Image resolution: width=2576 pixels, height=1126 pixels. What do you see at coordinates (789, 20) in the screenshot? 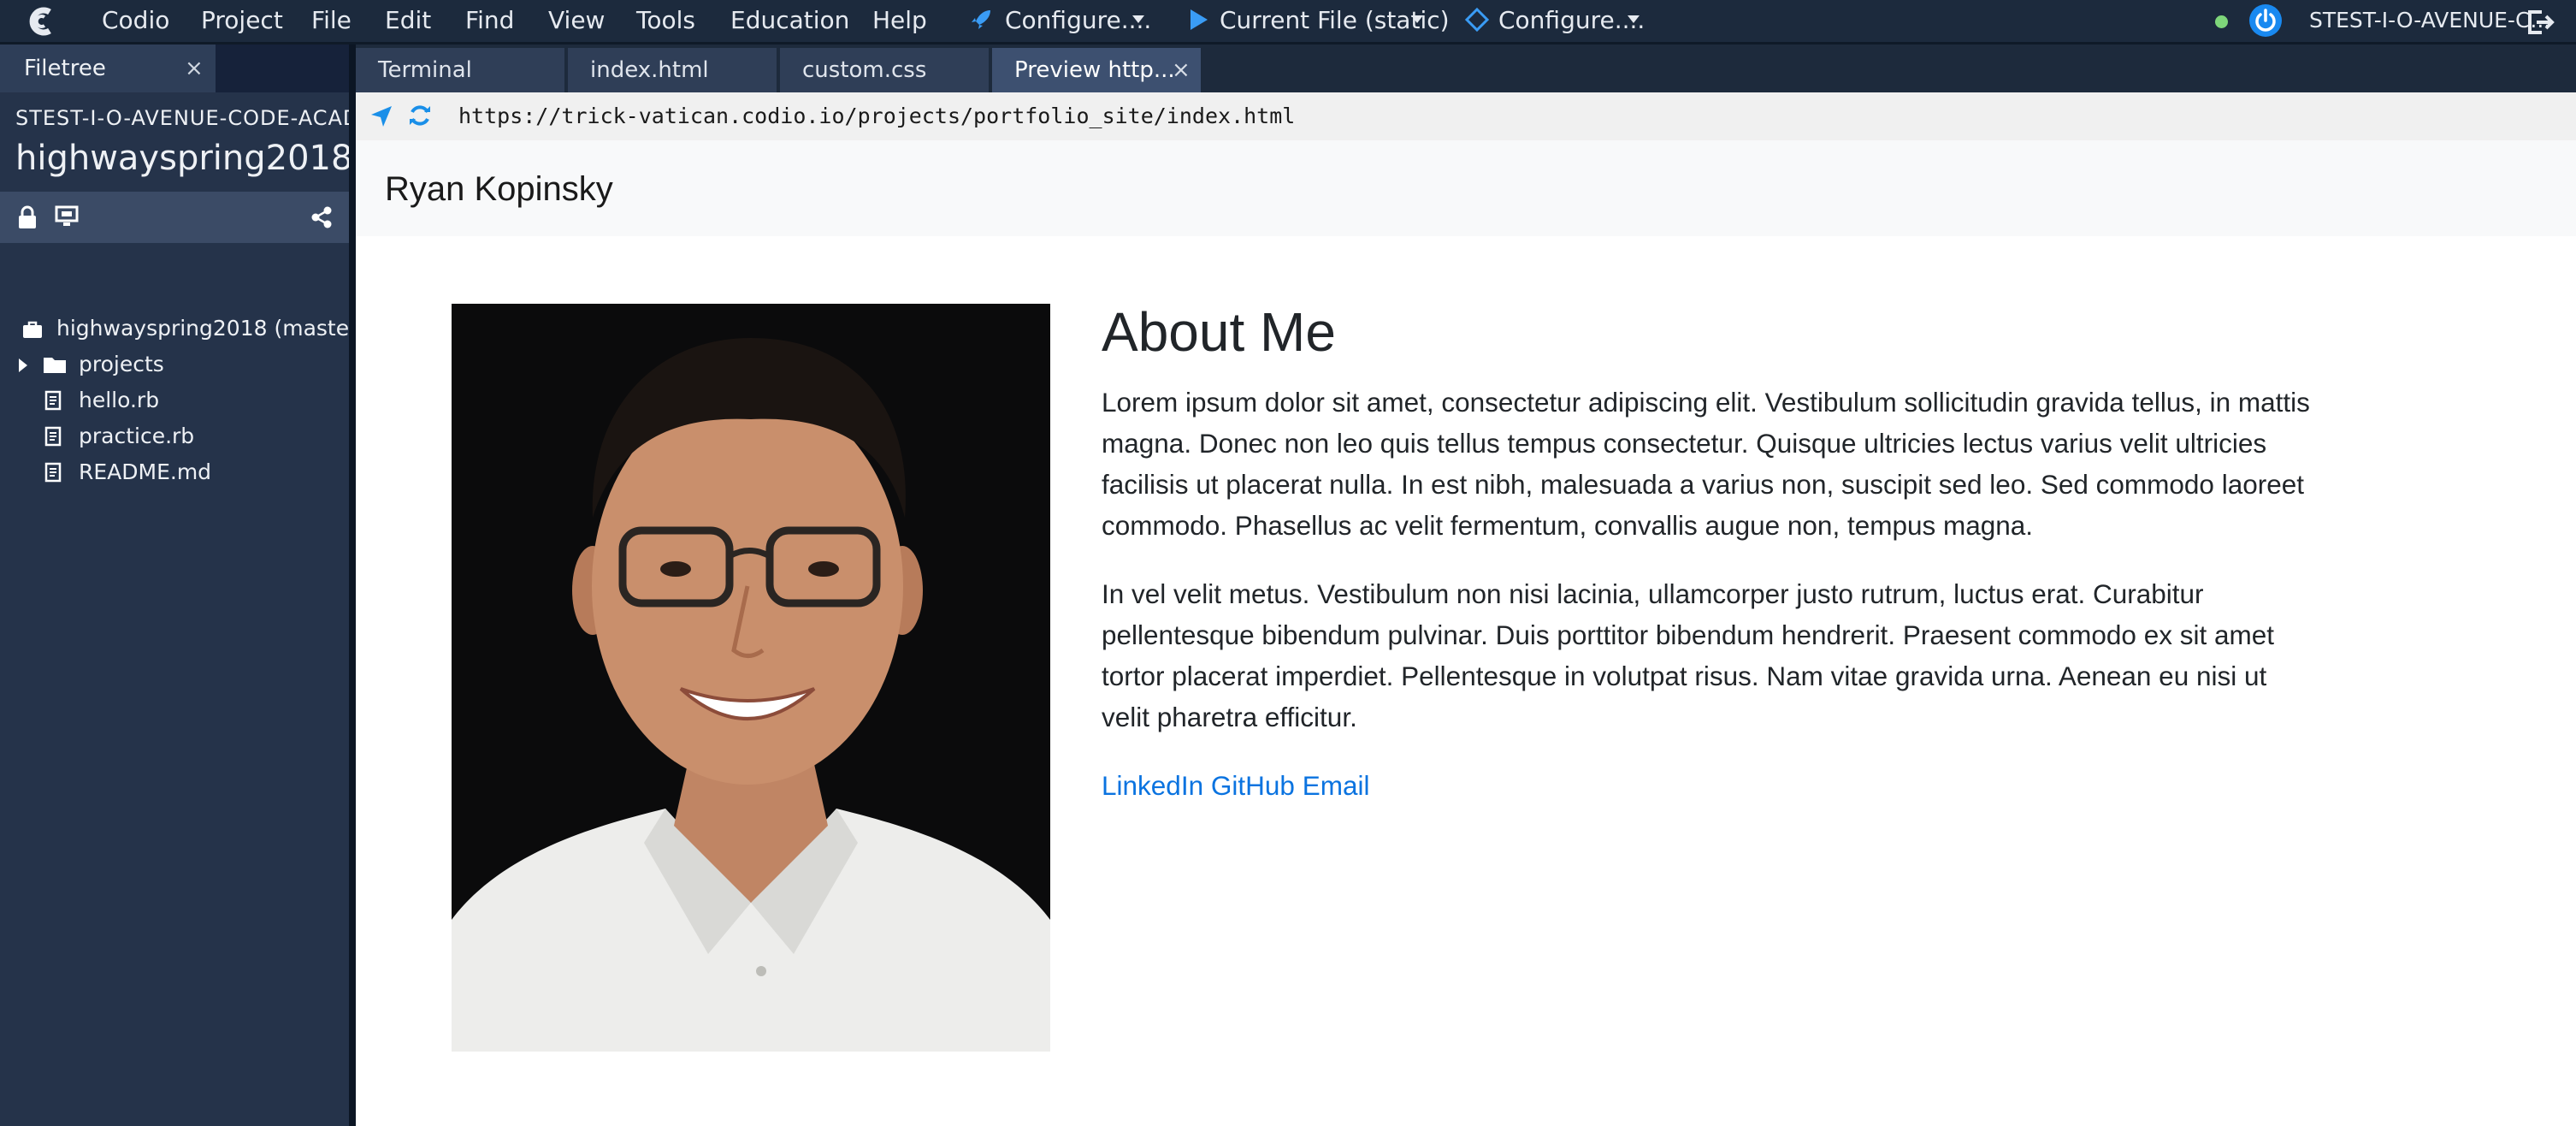
I see `menu-education: Education` at bounding box center [789, 20].